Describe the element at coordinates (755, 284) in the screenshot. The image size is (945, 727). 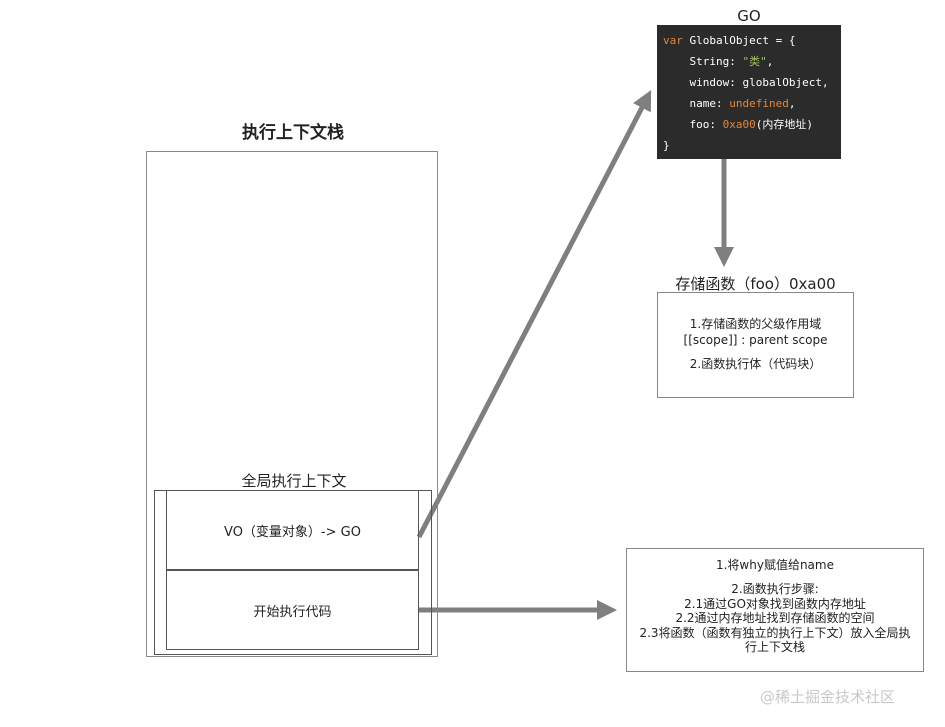
I see `function-store-title: 存储函数（foo）0xa00` at that location.